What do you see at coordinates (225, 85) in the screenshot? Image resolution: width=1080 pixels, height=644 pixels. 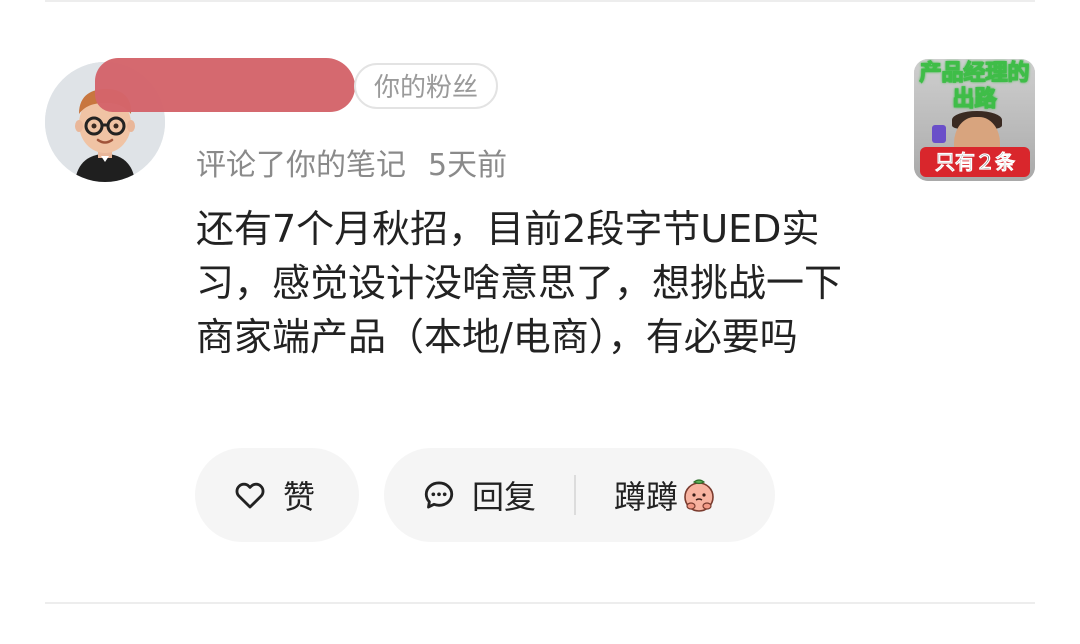 I see `redacted-username` at bounding box center [225, 85].